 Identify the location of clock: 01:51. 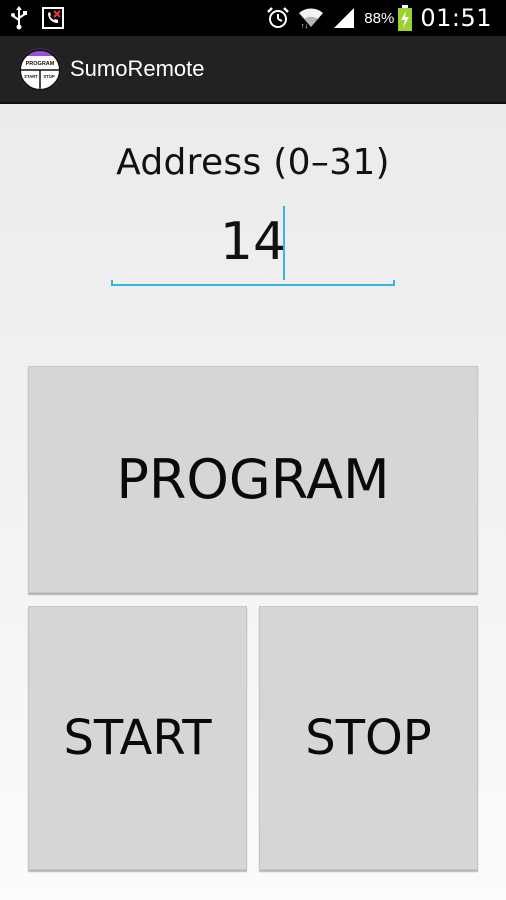
(456, 18).